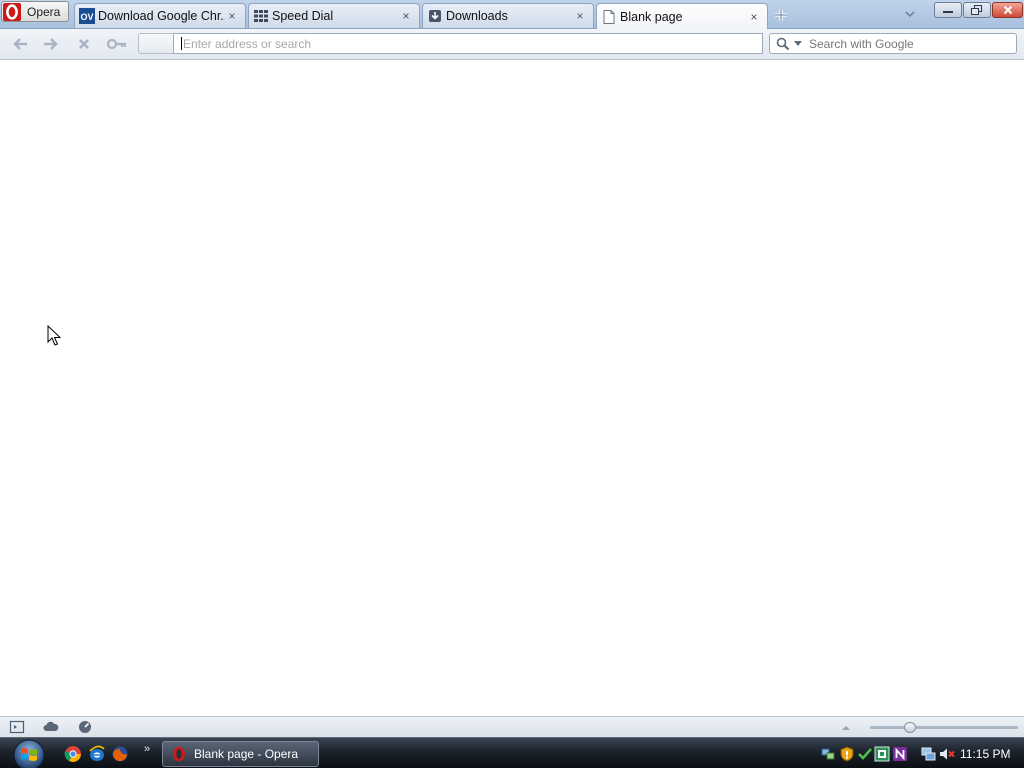 The height and width of the screenshot is (768, 1024). I want to click on search-icon, so click(783, 43).